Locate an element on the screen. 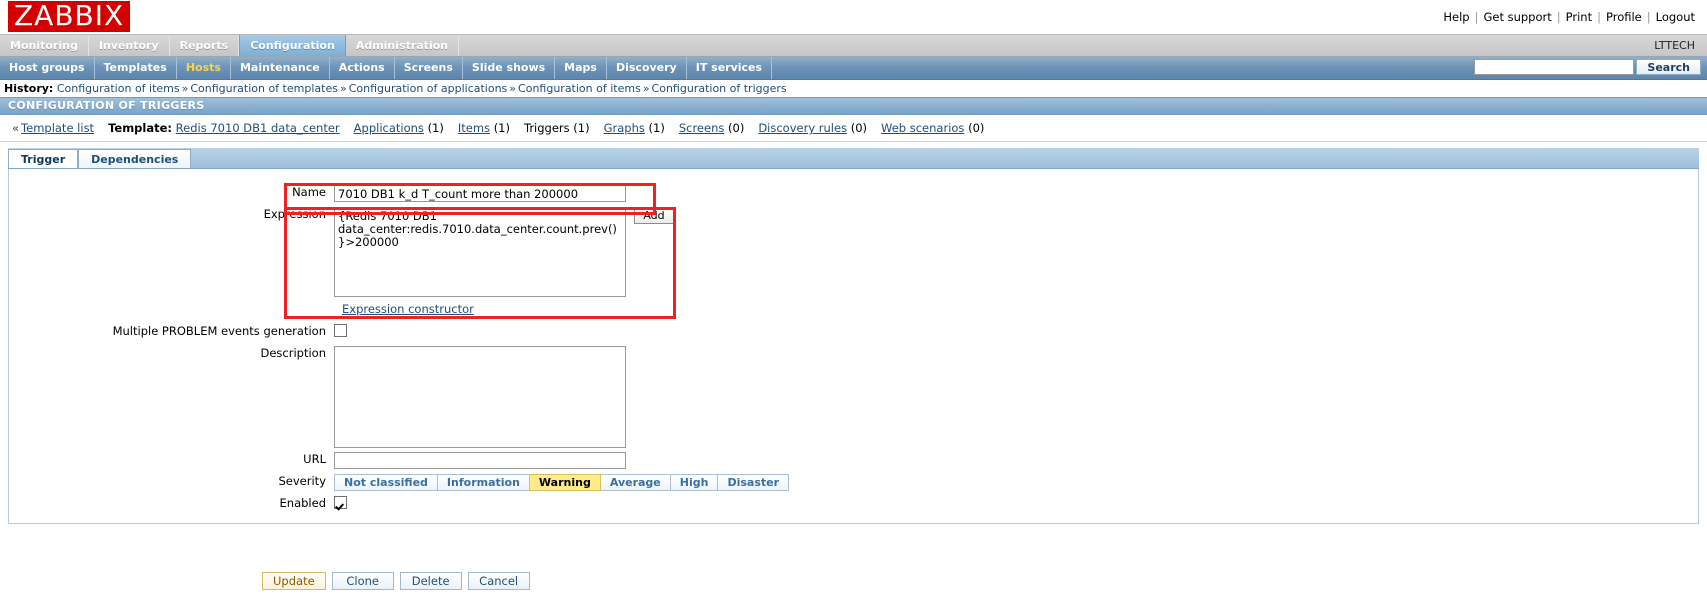  name-label: Name is located at coordinates (309, 192).